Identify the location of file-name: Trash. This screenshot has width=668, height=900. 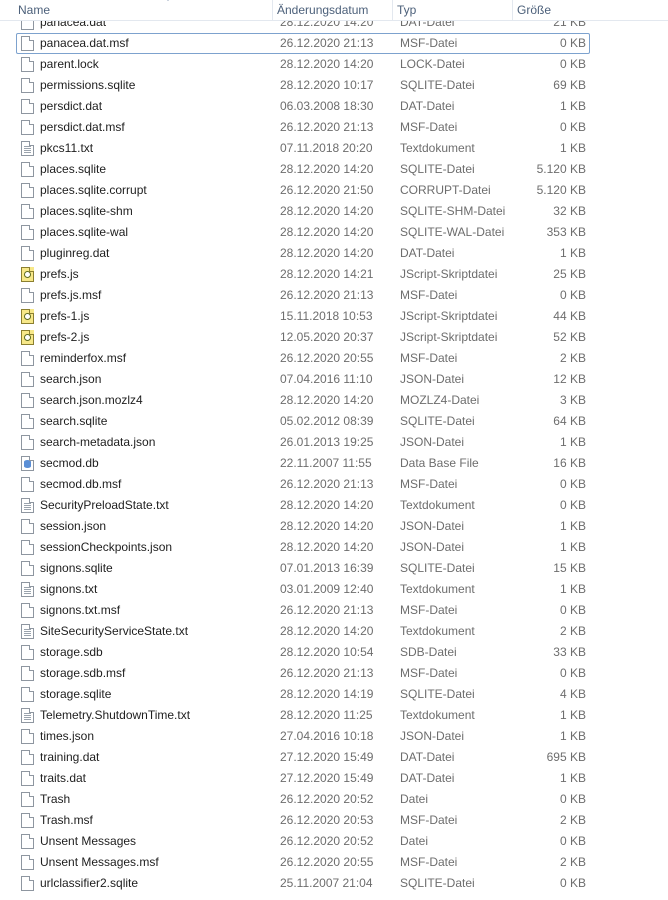
(55, 799).